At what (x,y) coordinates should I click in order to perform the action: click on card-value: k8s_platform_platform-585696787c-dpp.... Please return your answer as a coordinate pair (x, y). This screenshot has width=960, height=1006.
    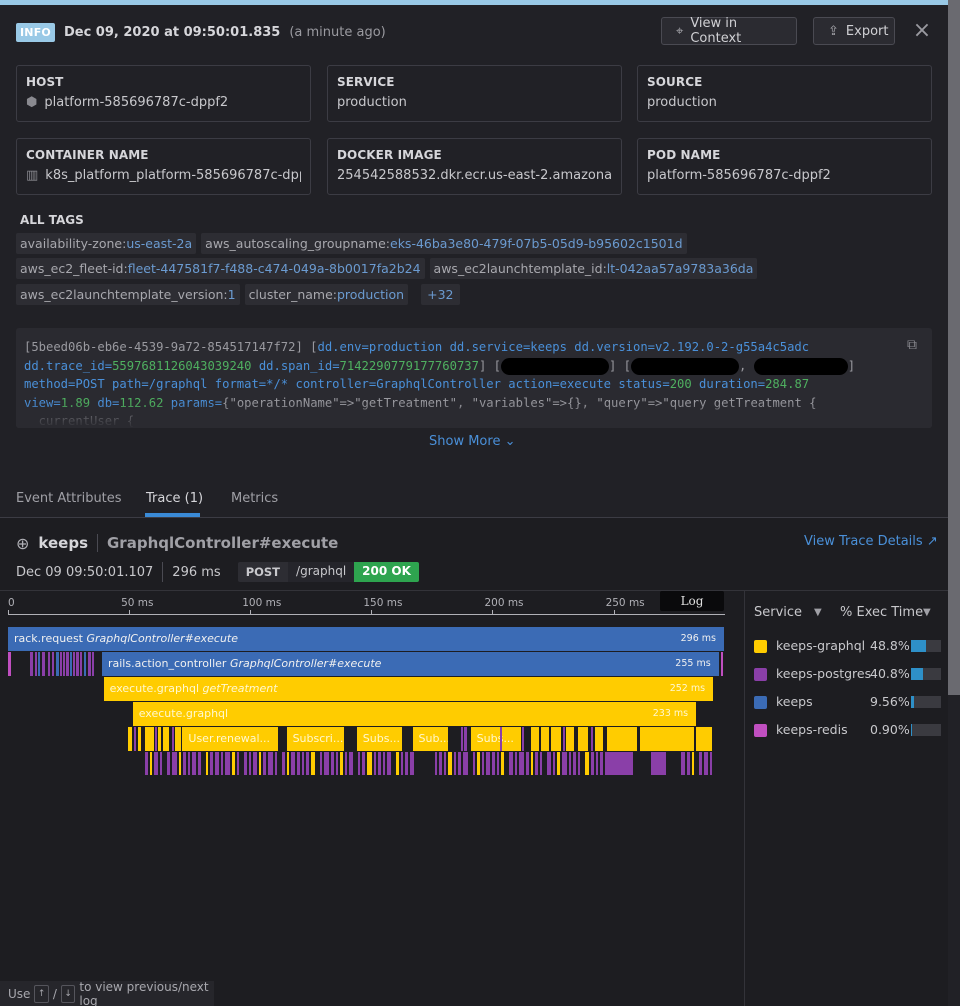
    Looking at the image, I should click on (173, 175).